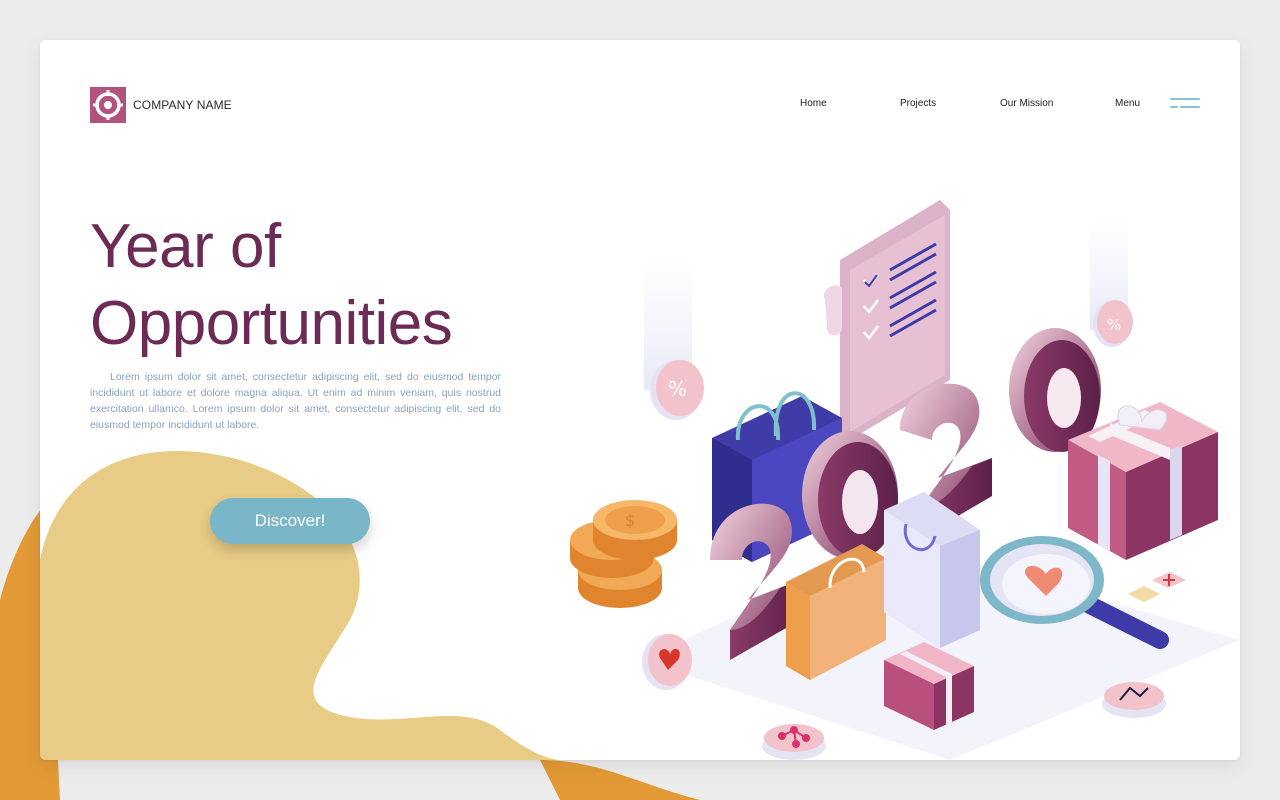  I want to click on hamburger-icon, so click(1184, 104).